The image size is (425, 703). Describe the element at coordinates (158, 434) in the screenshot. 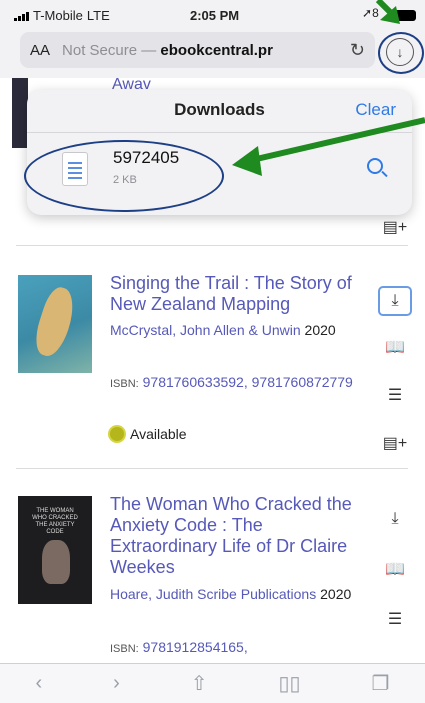

I see `availability-label: Available` at that location.